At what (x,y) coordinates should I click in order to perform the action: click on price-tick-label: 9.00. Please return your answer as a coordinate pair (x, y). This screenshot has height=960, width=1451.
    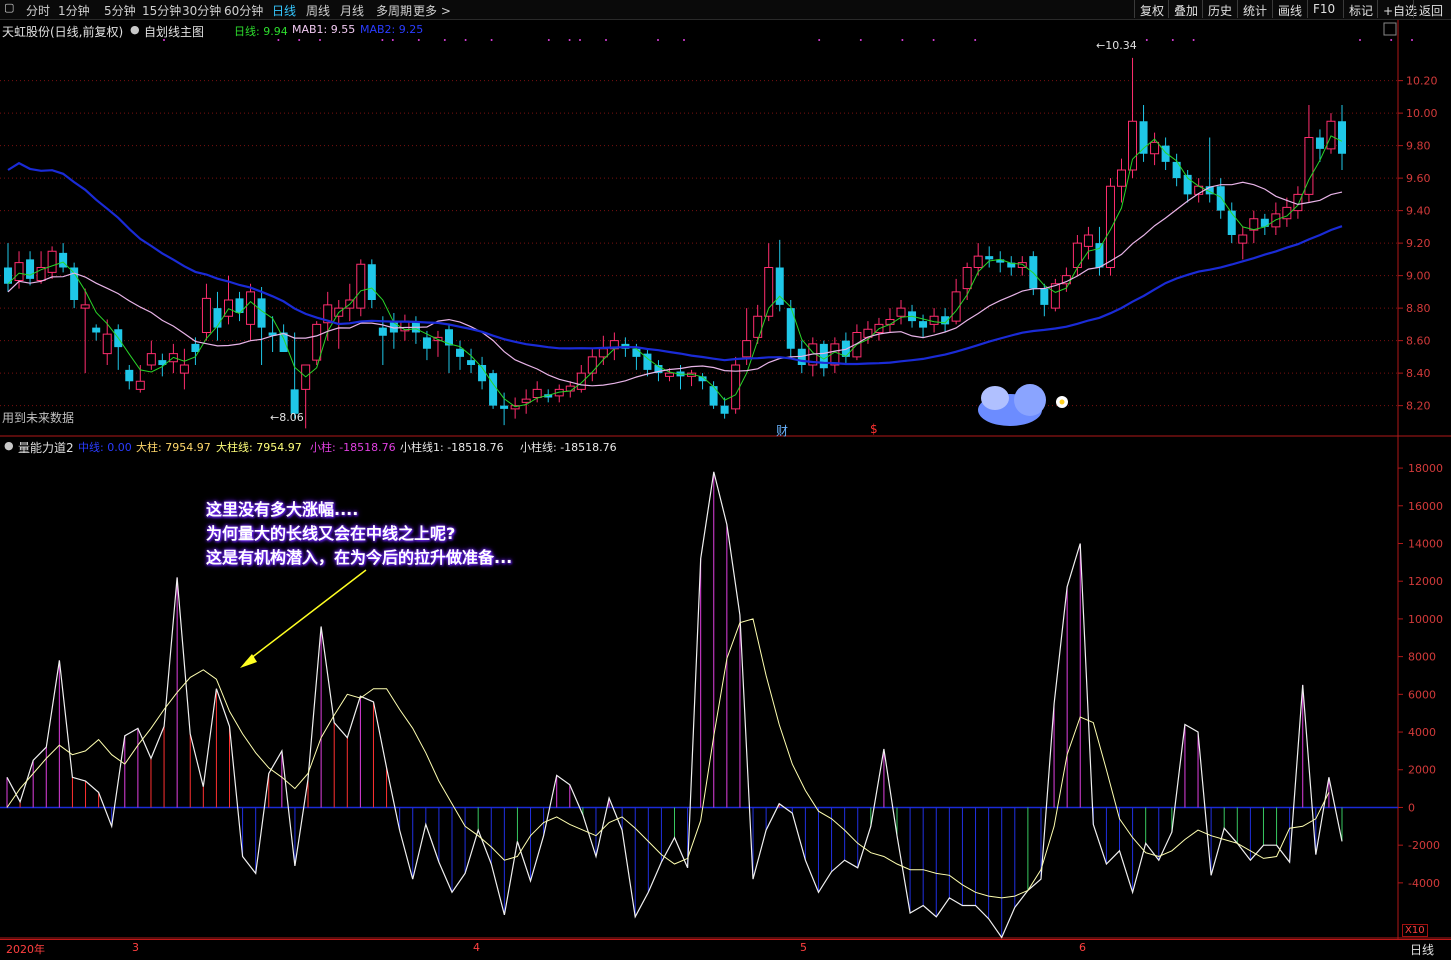
    Looking at the image, I should click on (1418, 276).